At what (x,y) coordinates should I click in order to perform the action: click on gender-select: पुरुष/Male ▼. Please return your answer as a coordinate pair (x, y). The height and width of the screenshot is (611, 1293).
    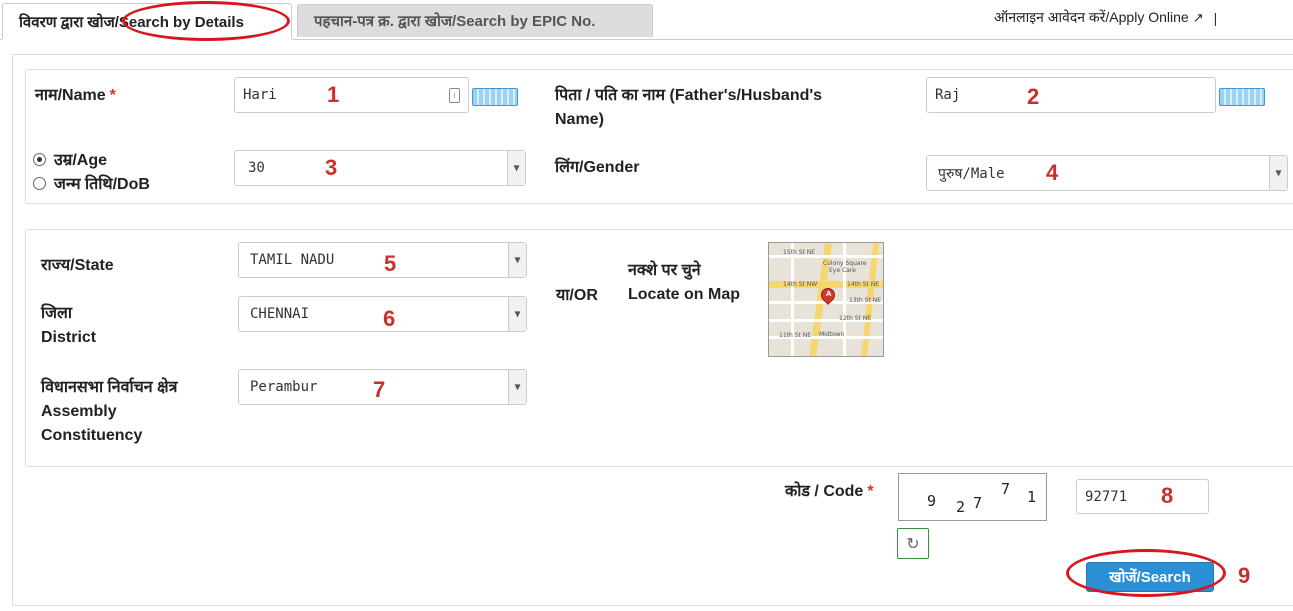
    Looking at the image, I should click on (1107, 173).